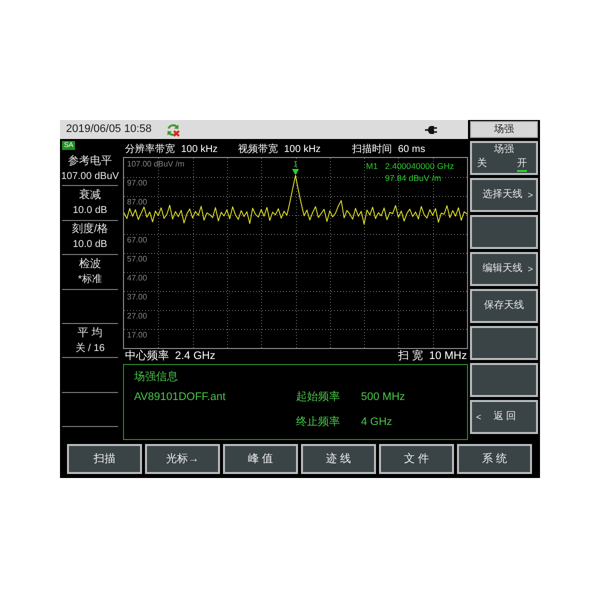  I want to click on toggle-option: 开, so click(522, 165).